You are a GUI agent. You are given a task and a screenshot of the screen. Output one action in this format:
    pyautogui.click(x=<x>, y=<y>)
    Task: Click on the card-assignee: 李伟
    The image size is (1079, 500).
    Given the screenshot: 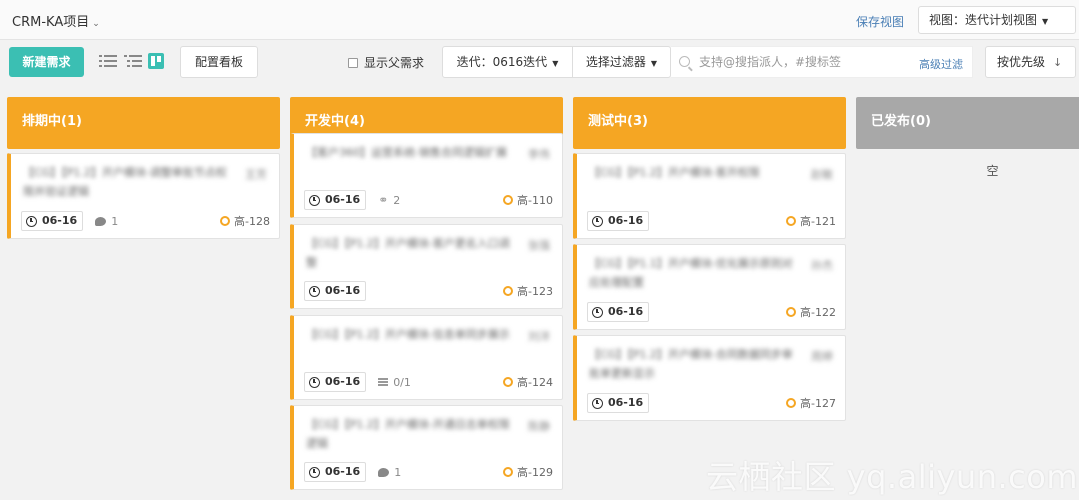 What is the action you would take?
    pyautogui.click(x=539, y=154)
    